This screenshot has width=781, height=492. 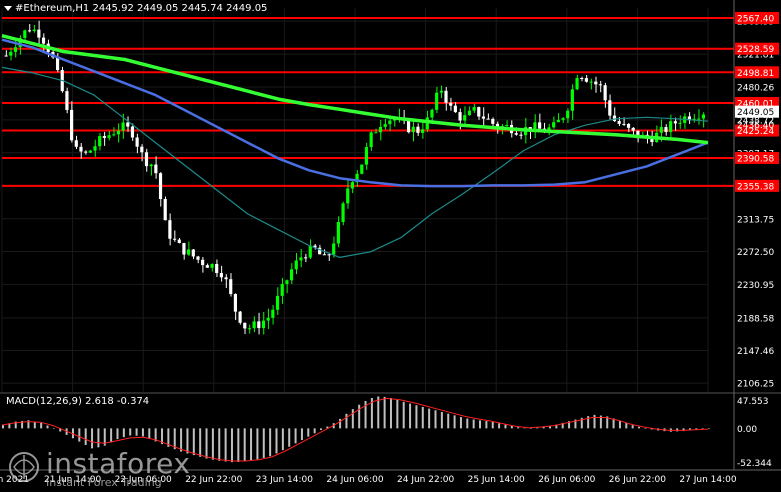 I want to click on level-price-label: 2498.81, so click(x=755, y=74).